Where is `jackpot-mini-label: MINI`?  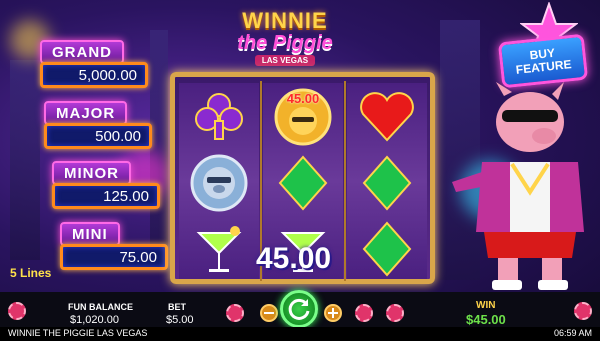
jackpot-mini-label: MINI is located at coordinates (90, 234).